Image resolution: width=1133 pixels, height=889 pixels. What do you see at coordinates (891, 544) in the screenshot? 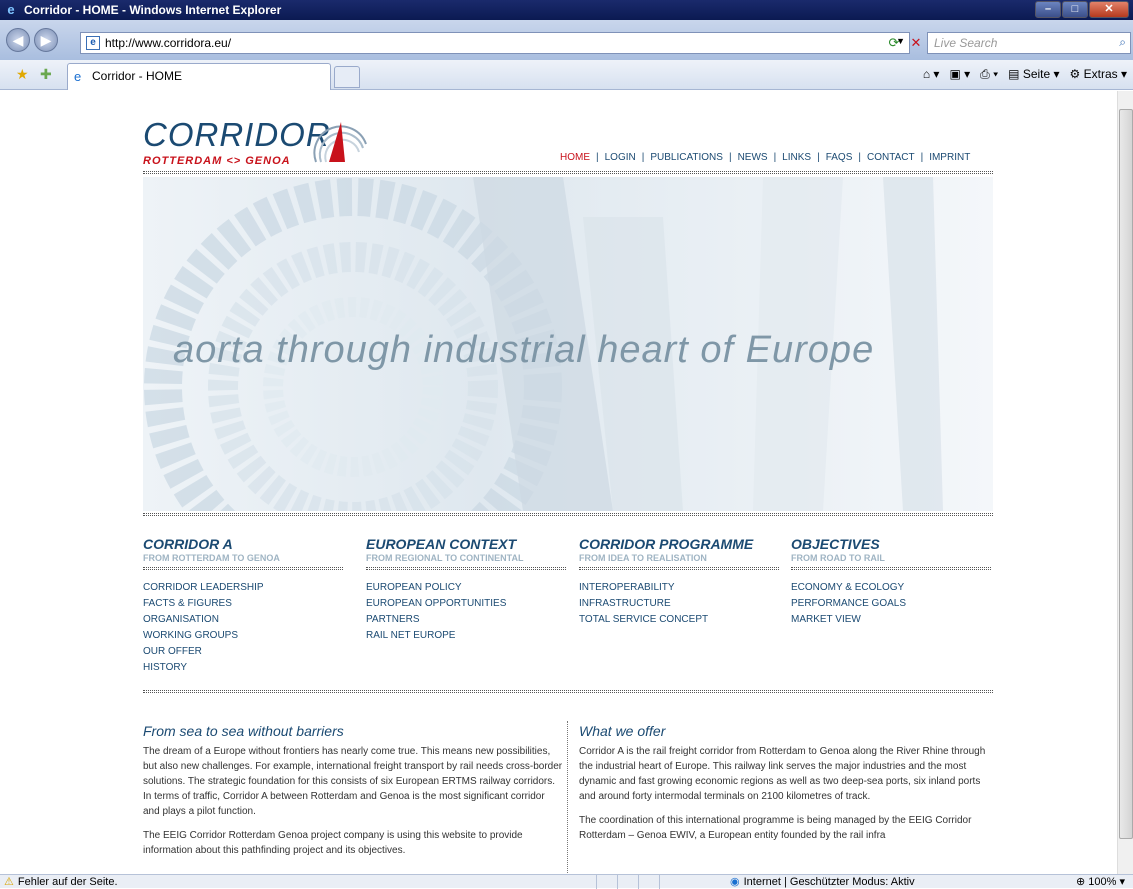
I see `section-title: OBJECTIVES` at bounding box center [891, 544].